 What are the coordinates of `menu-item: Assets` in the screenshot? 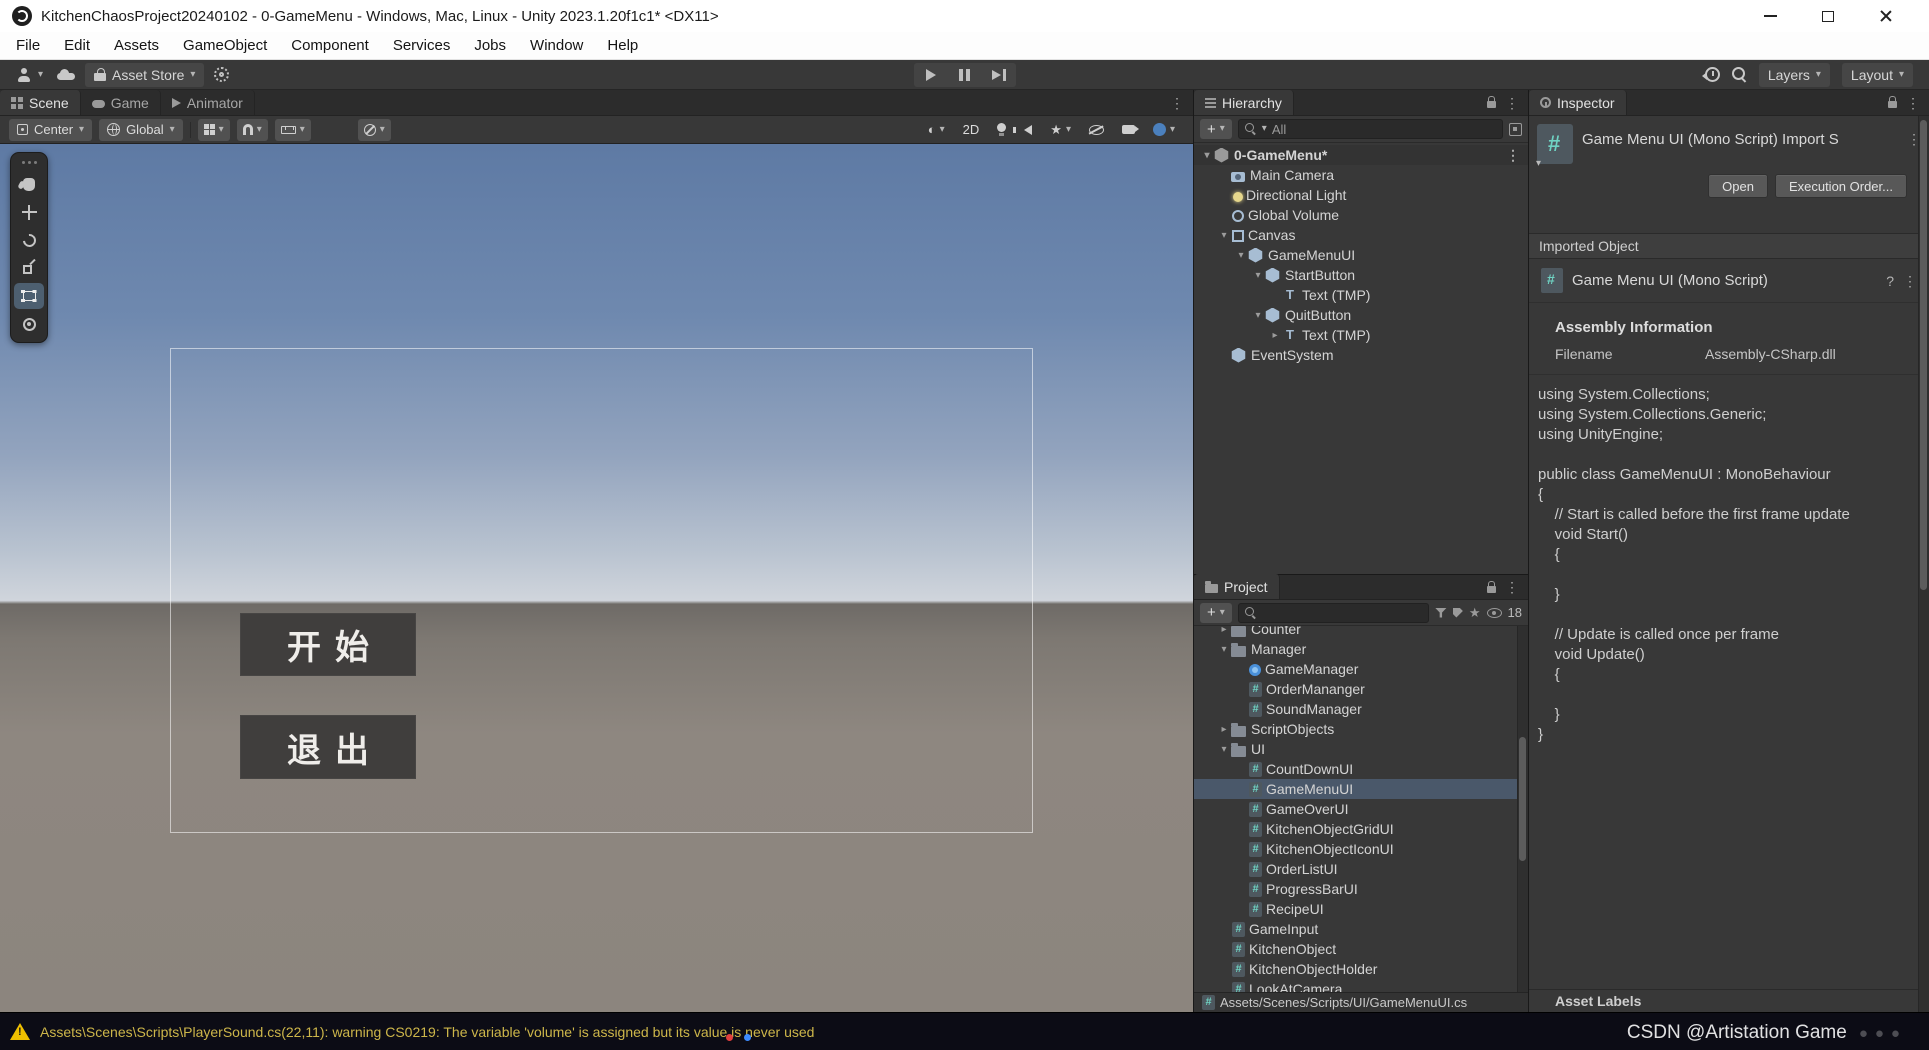 It's located at (136, 46).